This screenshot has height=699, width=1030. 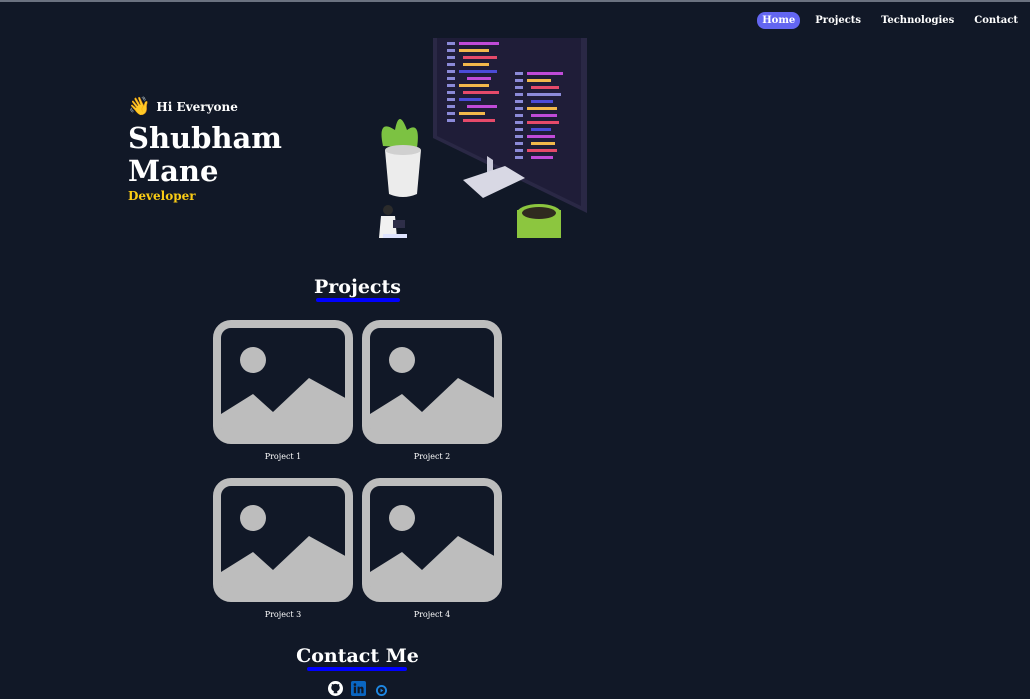 What do you see at coordinates (357, 656) in the screenshot?
I see `contact-heading: Contact Me` at bounding box center [357, 656].